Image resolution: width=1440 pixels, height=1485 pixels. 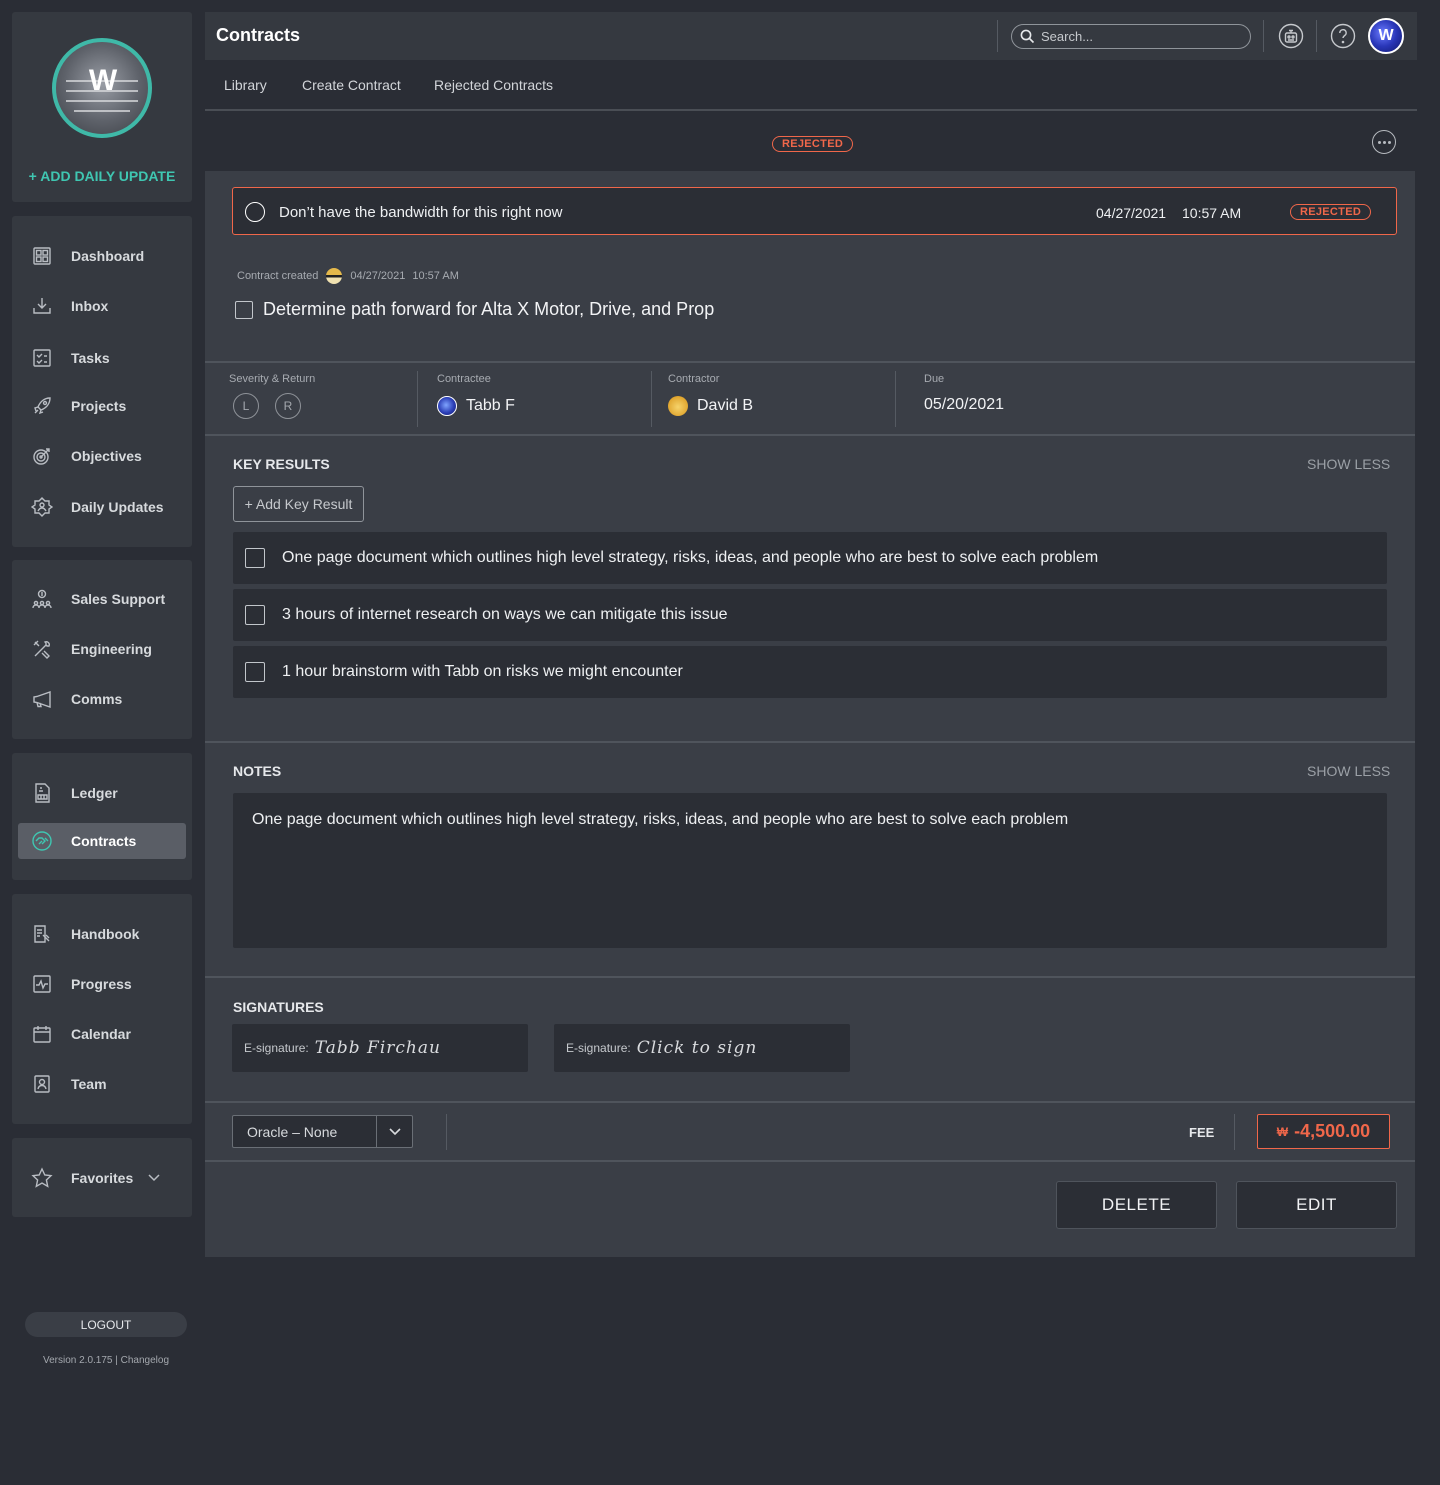 What do you see at coordinates (42, 934) in the screenshot?
I see `handbook-icon` at bounding box center [42, 934].